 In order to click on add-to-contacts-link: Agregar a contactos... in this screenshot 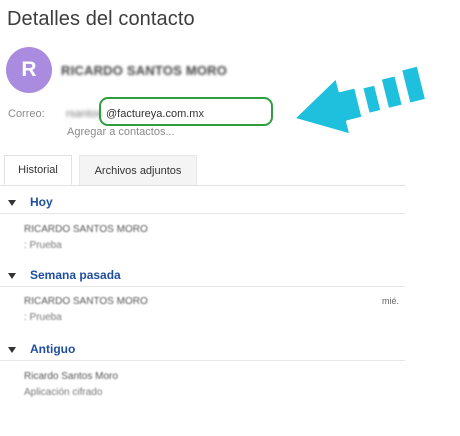, I will do `click(121, 132)`.